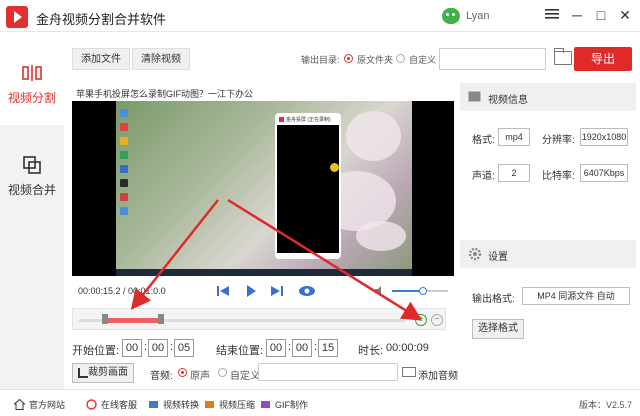  Describe the element at coordinates (475, 254) in the screenshot. I see `gear-icon` at that location.